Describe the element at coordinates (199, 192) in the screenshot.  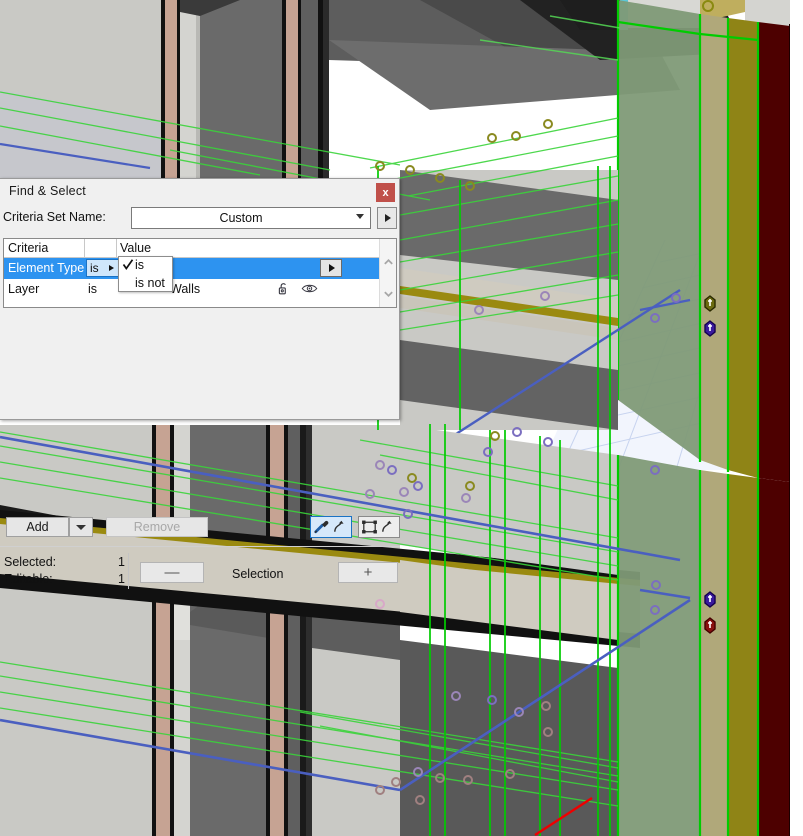
I see `dialog-titlebar: Find & Select x` at that location.